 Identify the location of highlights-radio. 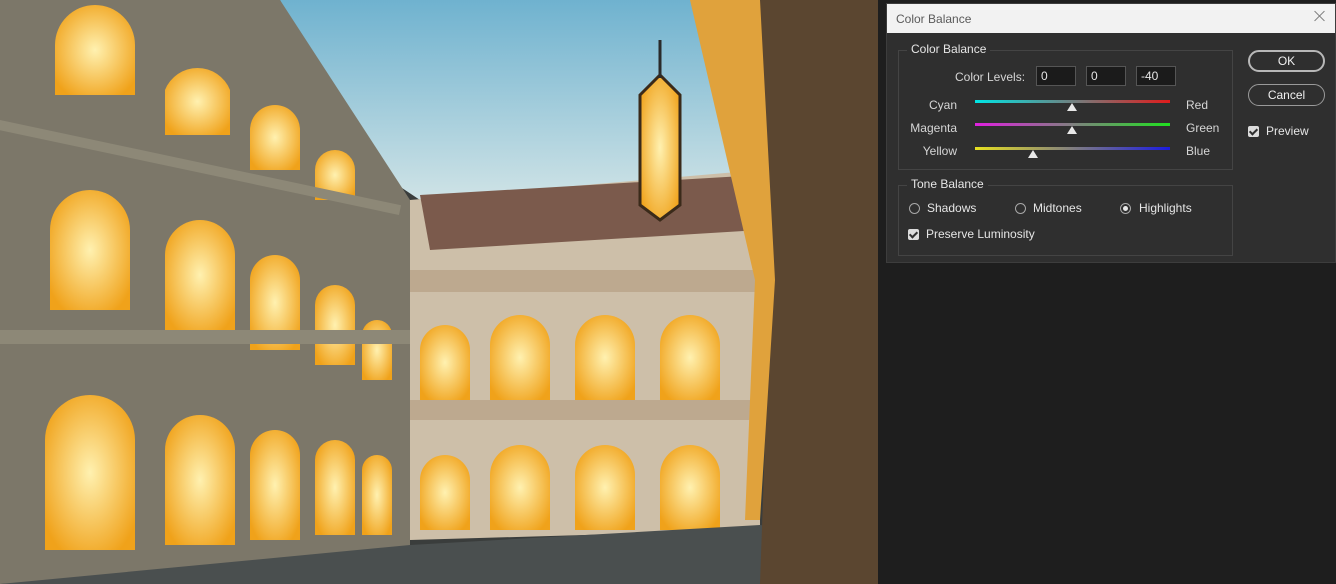
(1125, 208).